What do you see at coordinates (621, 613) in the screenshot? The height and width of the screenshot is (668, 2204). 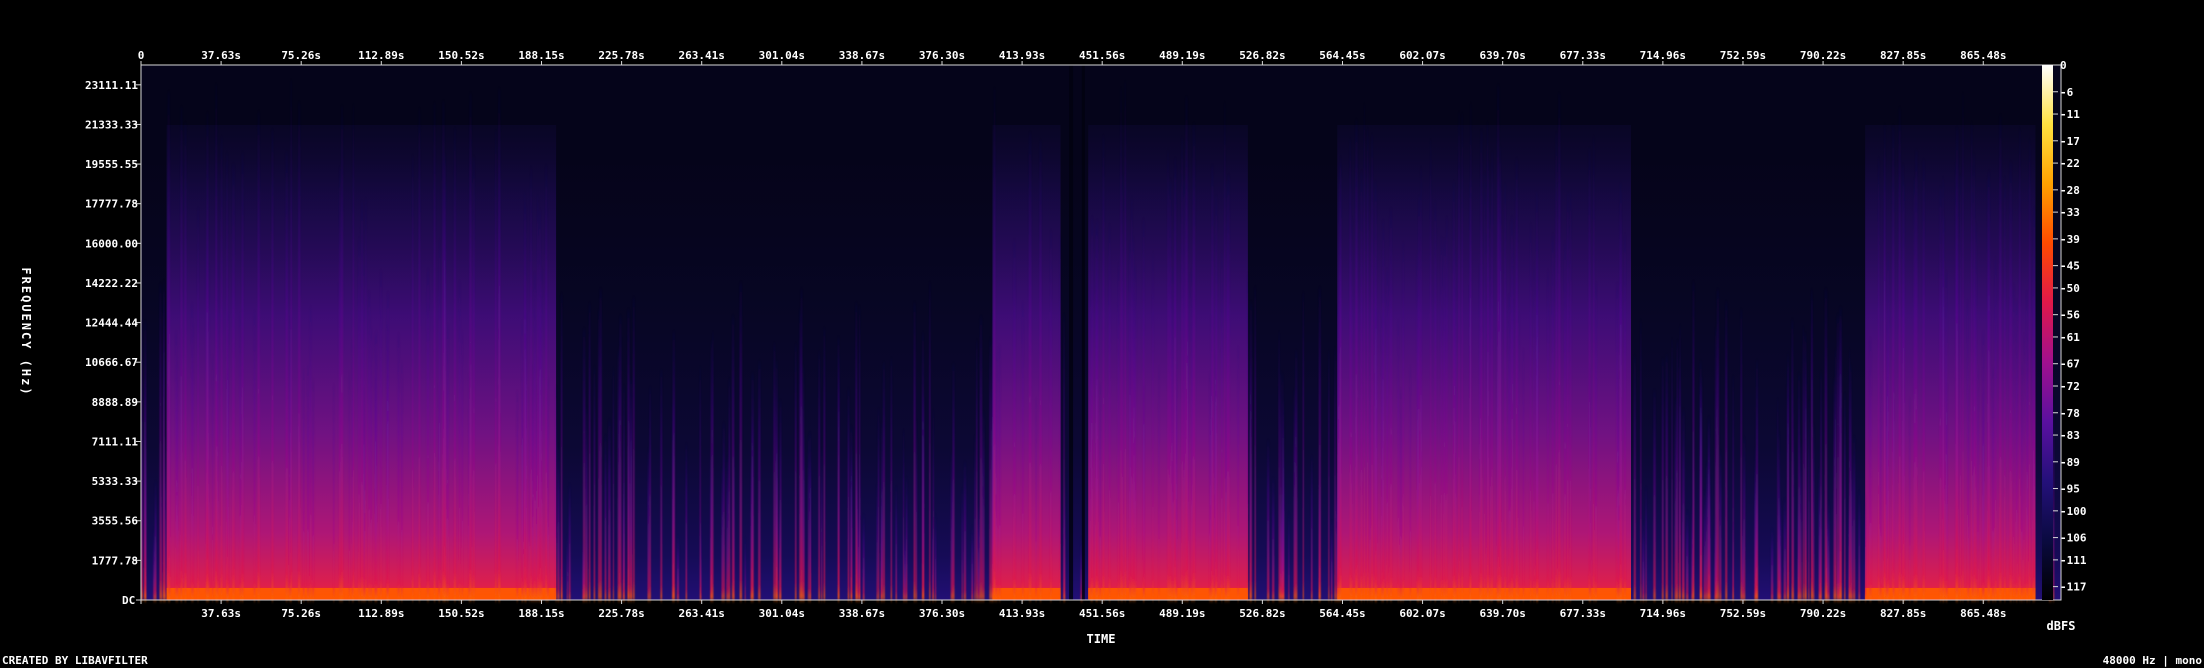 I see `x-tick-label-bottom: 225.78s` at bounding box center [621, 613].